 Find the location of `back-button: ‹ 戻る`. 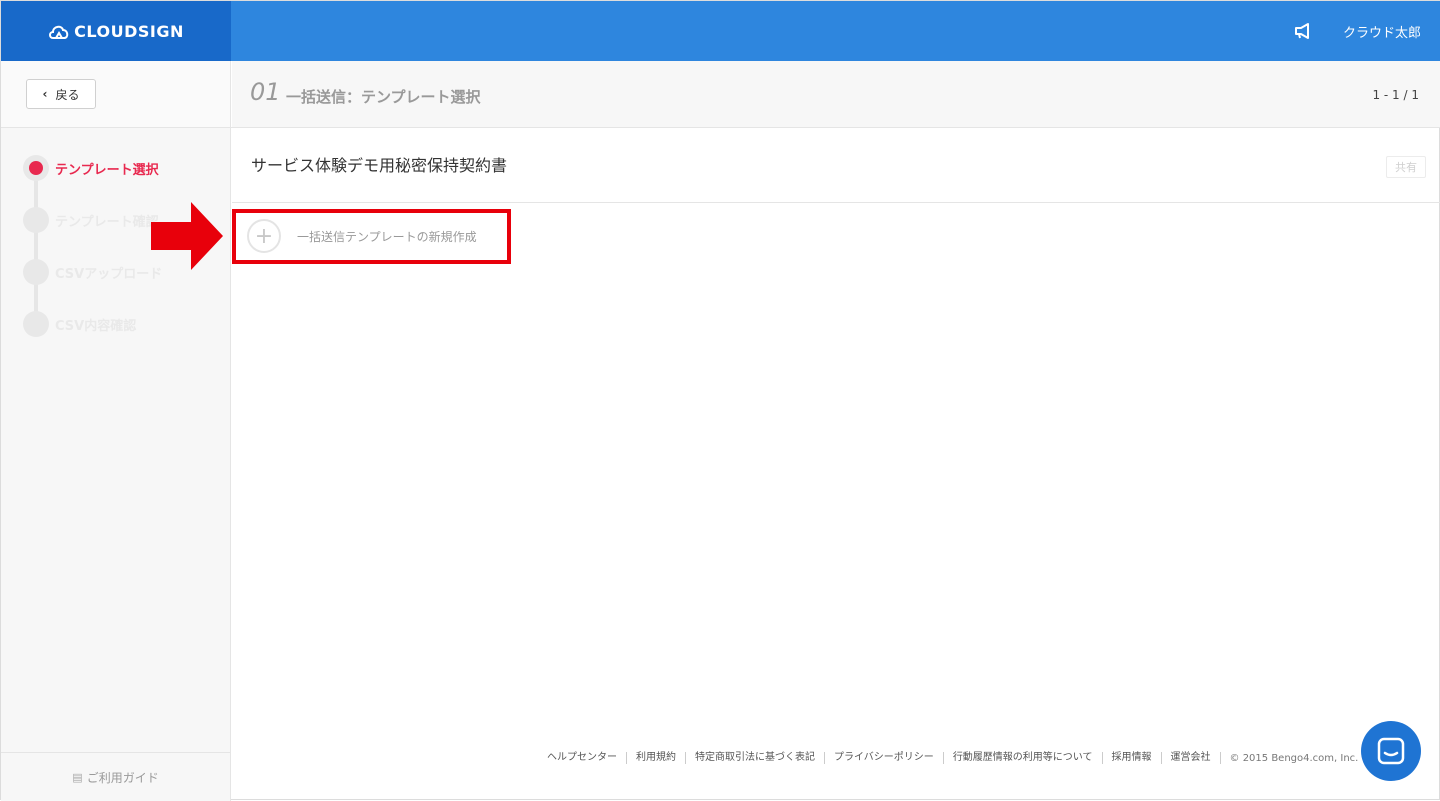

back-button: ‹ 戻る is located at coordinates (61, 94).